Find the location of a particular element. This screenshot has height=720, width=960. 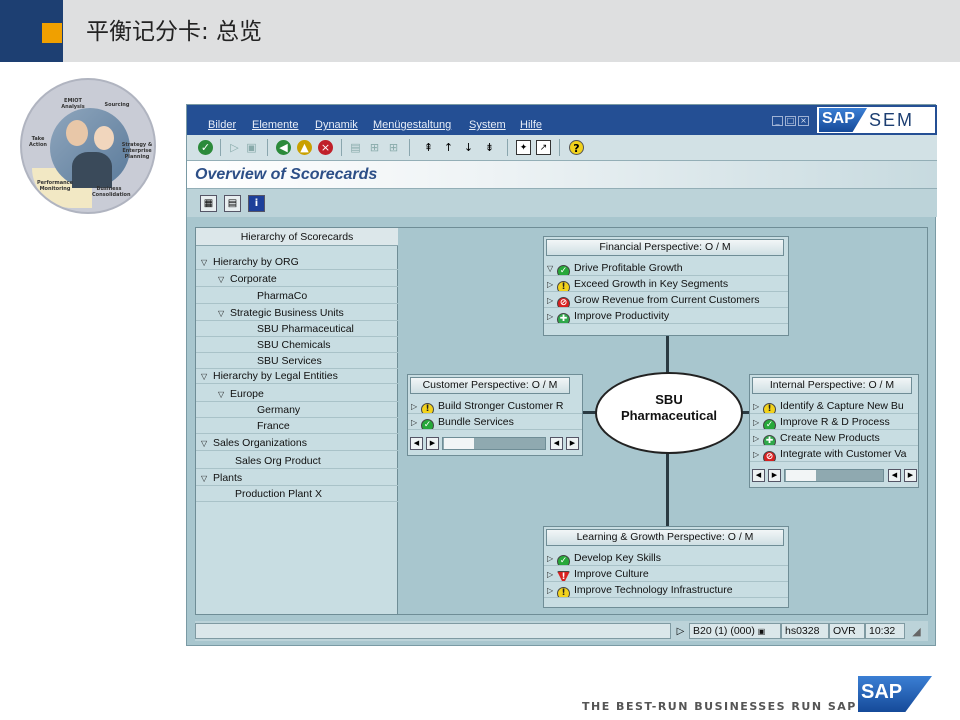

print-icon: ▤ is located at coordinates (355, 147).